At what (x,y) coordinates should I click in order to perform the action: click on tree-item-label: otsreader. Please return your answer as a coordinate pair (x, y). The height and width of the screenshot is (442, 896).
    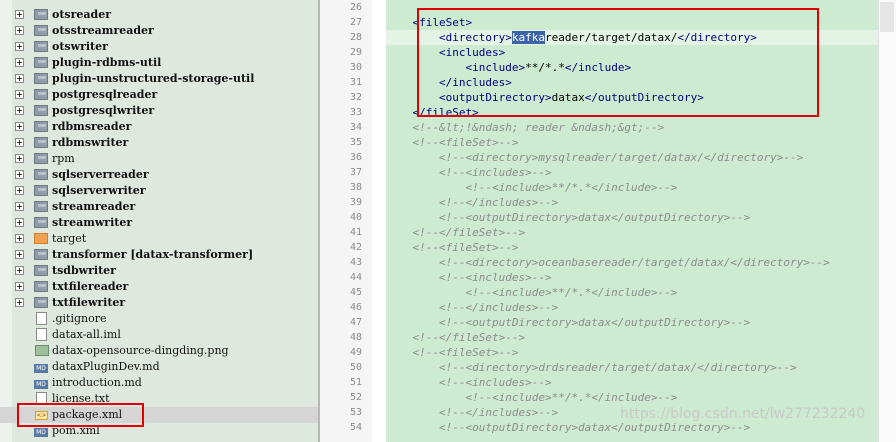
    Looking at the image, I should click on (82, 14).